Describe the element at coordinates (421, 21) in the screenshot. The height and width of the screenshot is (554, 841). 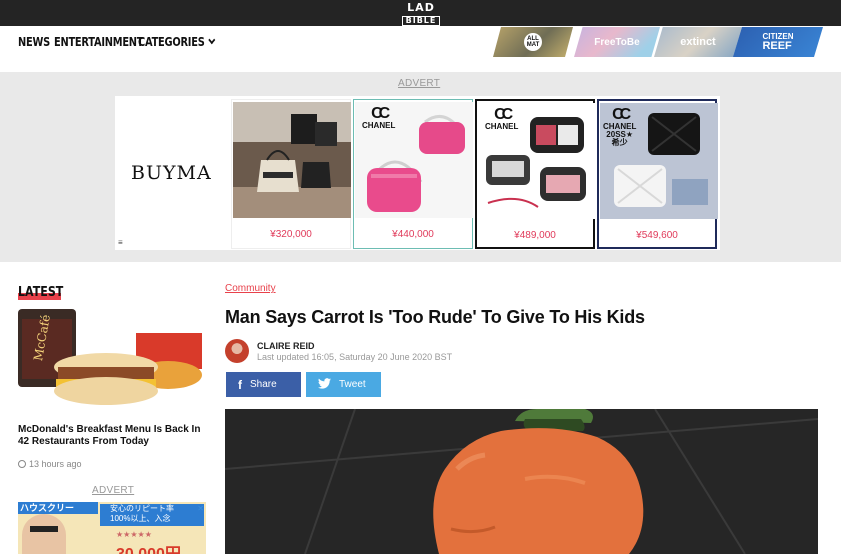
I see `logo-line2: BIBLE` at that location.